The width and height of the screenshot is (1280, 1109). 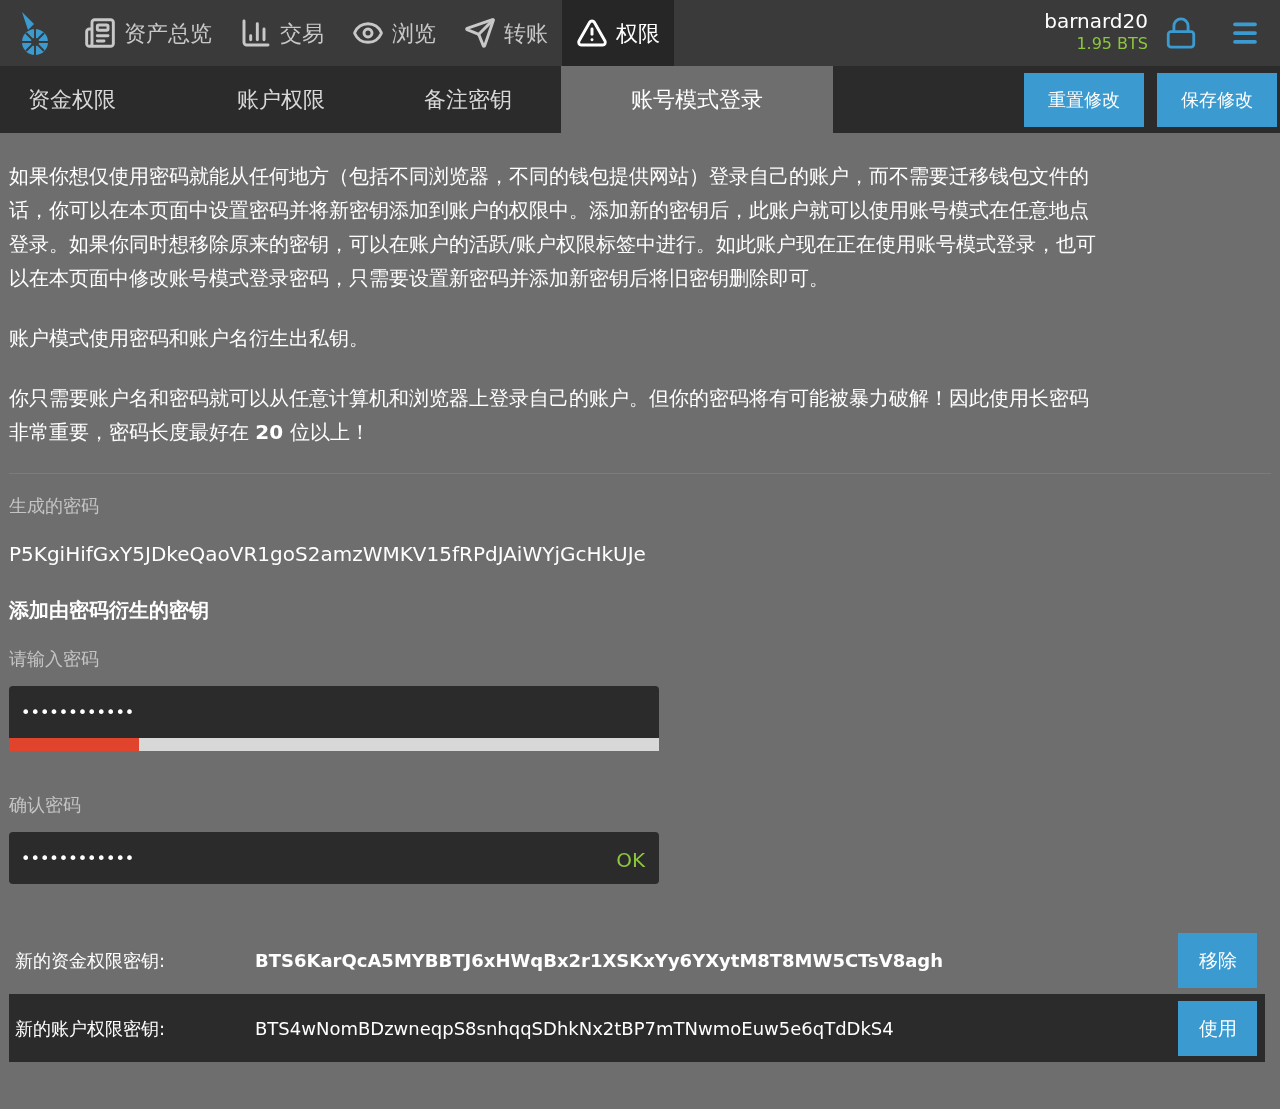 I want to click on lock-icon, so click(x=1181, y=33).